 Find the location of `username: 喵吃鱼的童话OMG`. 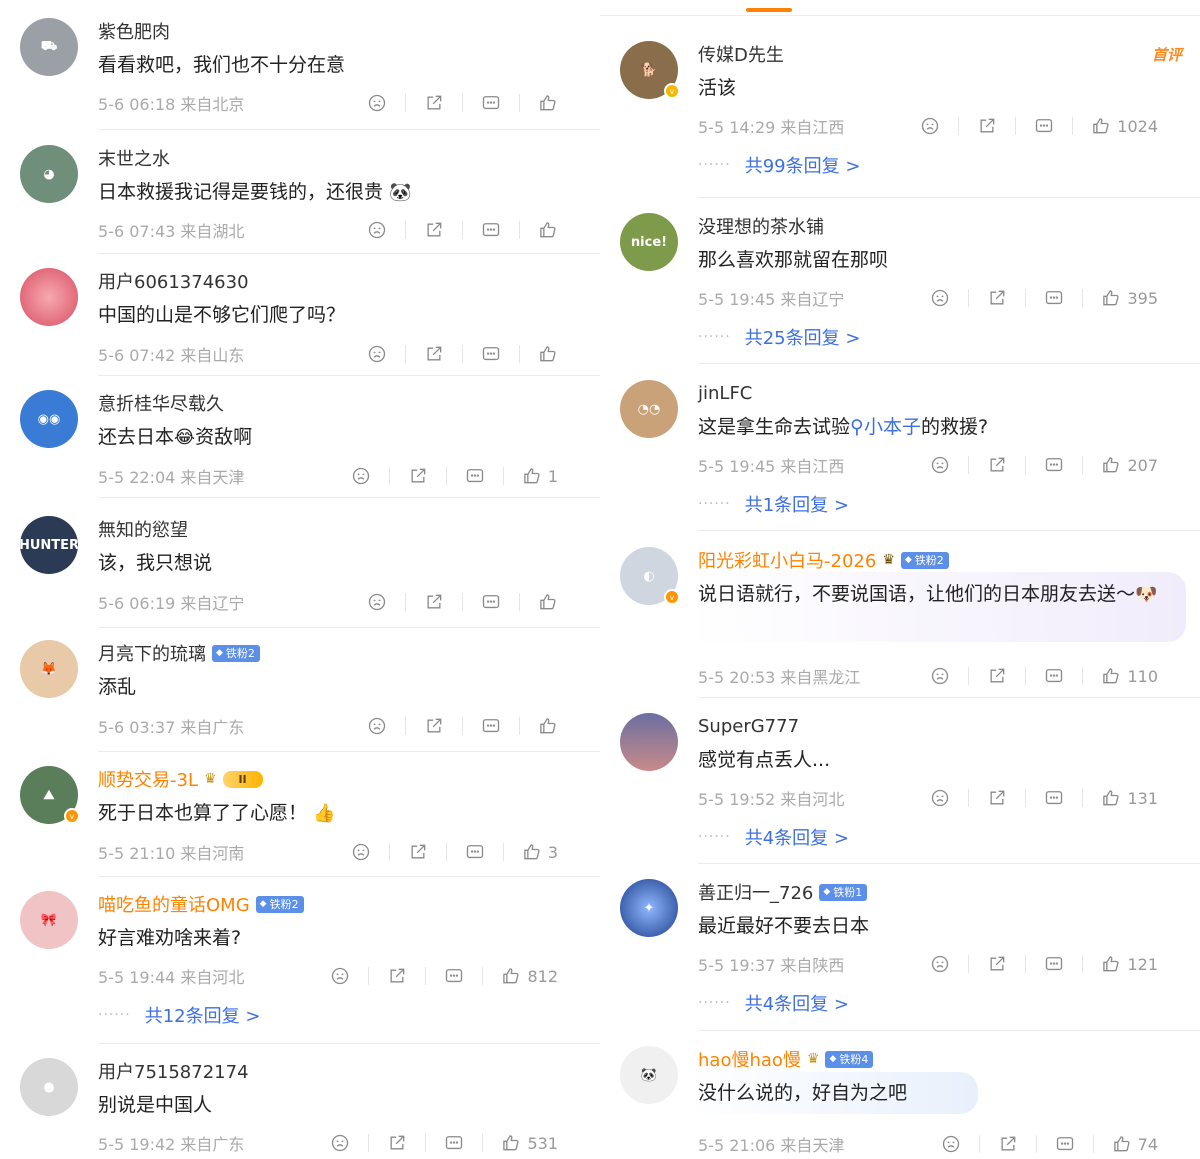

username: 喵吃鱼的童话OMG is located at coordinates (174, 904).